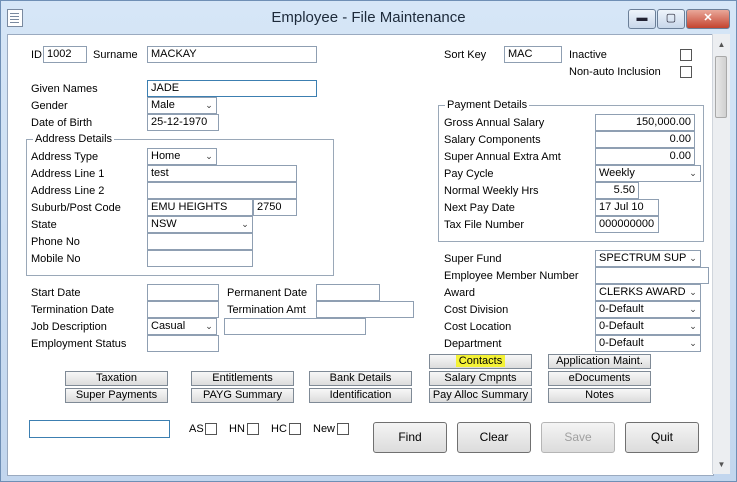 The width and height of the screenshot is (737, 482). I want to click on termination-amt-label: Termination Amt, so click(266, 310).